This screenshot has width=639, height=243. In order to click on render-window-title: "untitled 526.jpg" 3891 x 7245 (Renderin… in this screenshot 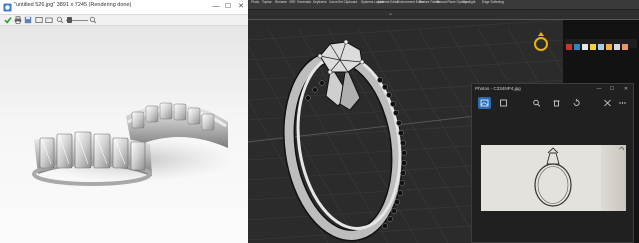, I will do `click(73, 5)`.